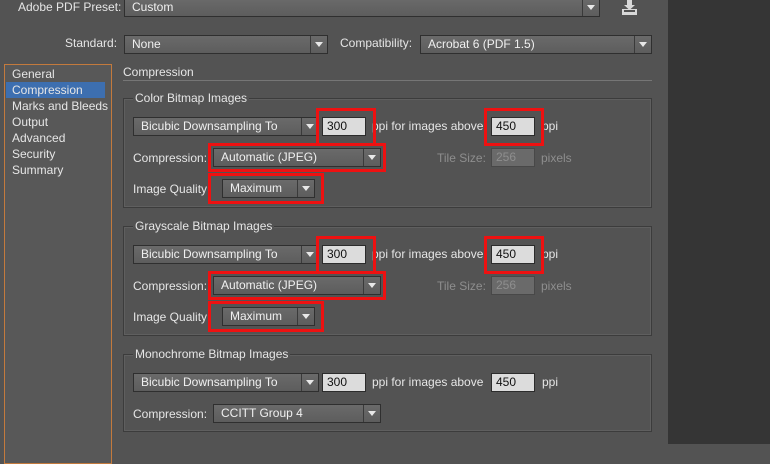 This screenshot has width=770, height=464. What do you see at coordinates (170, 286) in the screenshot?
I see `gray-compression-label: Compression:` at bounding box center [170, 286].